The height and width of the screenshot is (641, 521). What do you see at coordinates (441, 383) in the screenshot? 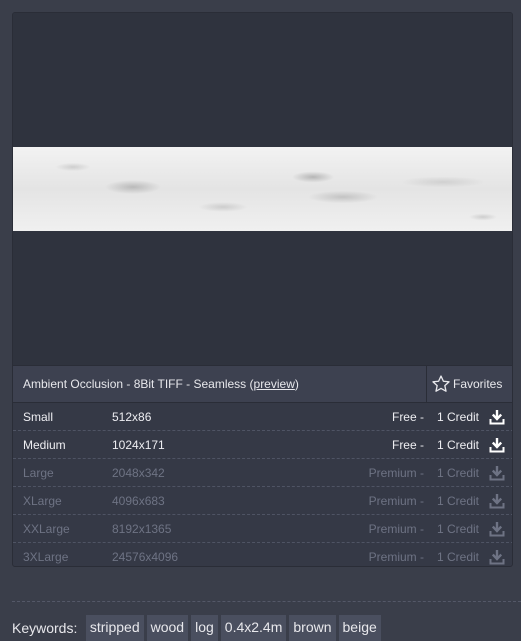
I see `star-outline-icon` at bounding box center [441, 383].